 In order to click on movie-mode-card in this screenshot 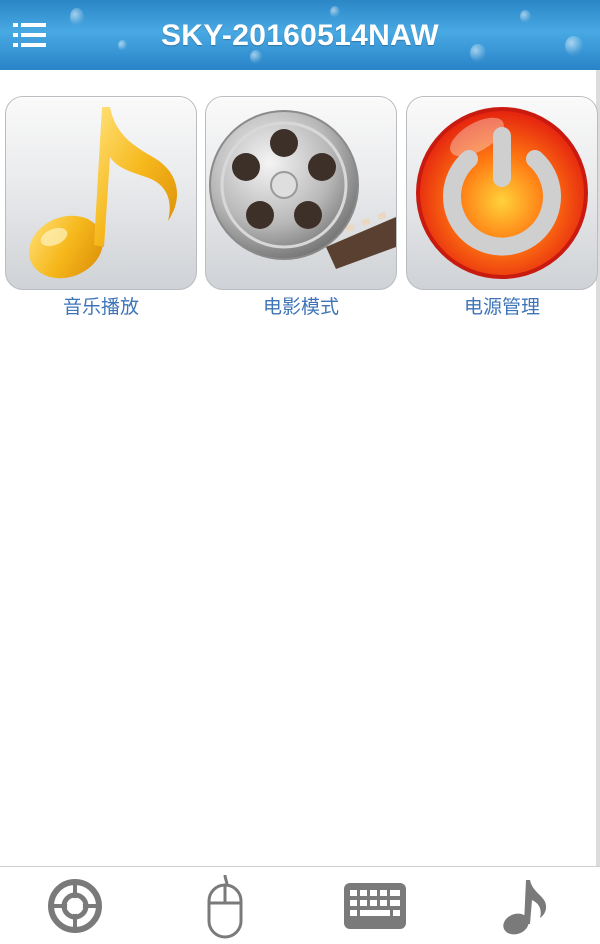, I will do `click(301, 193)`.